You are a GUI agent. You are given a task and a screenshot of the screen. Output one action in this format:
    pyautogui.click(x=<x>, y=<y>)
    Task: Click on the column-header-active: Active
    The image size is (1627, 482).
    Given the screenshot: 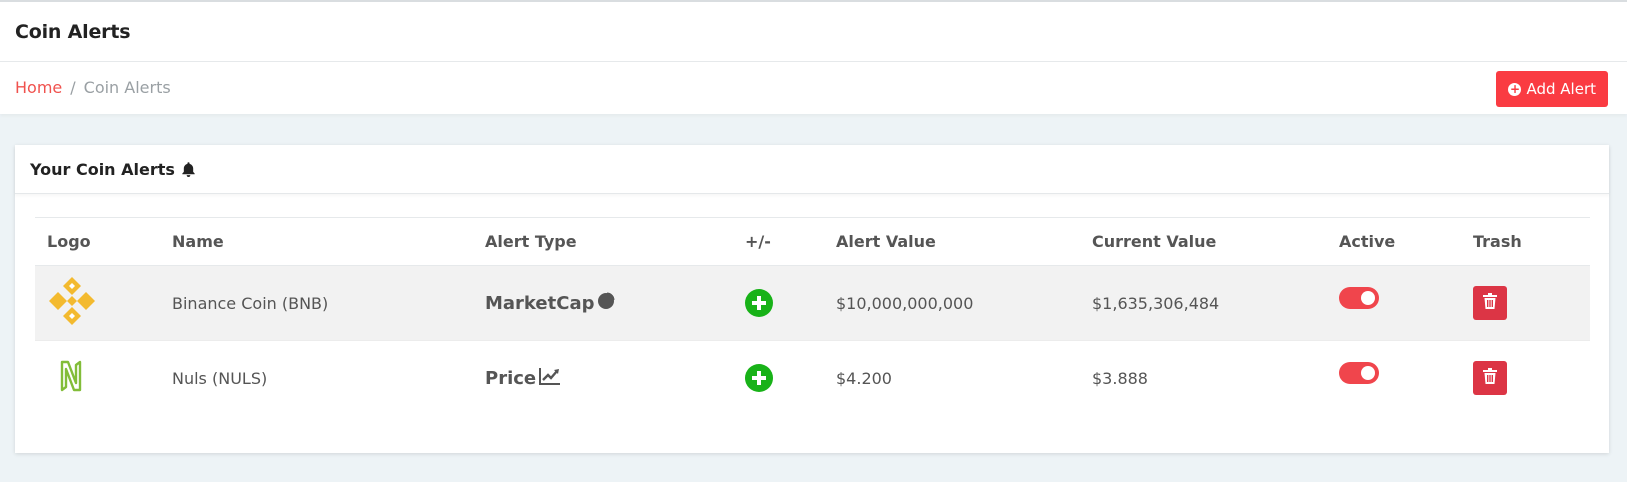 What is the action you would take?
    pyautogui.click(x=1406, y=241)
    